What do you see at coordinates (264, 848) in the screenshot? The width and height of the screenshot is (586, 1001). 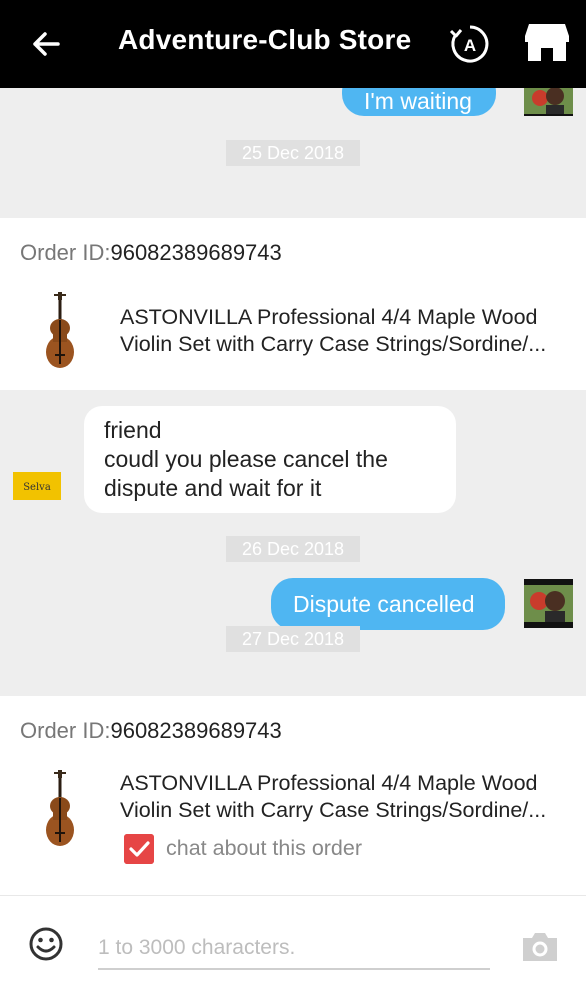 I see `checkbox-label: chat about this order` at bounding box center [264, 848].